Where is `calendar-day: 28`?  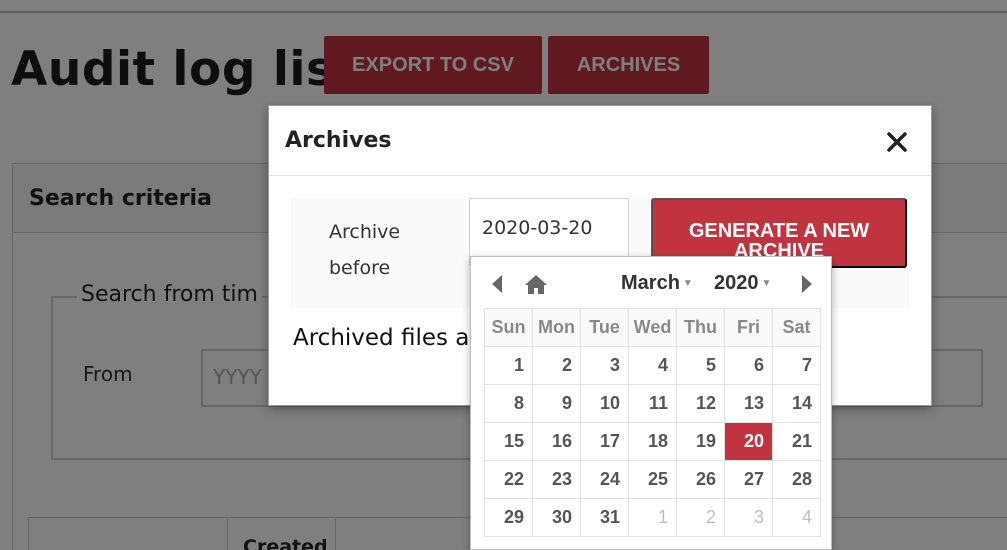 calendar-day: 28 is located at coordinates (796, 479).